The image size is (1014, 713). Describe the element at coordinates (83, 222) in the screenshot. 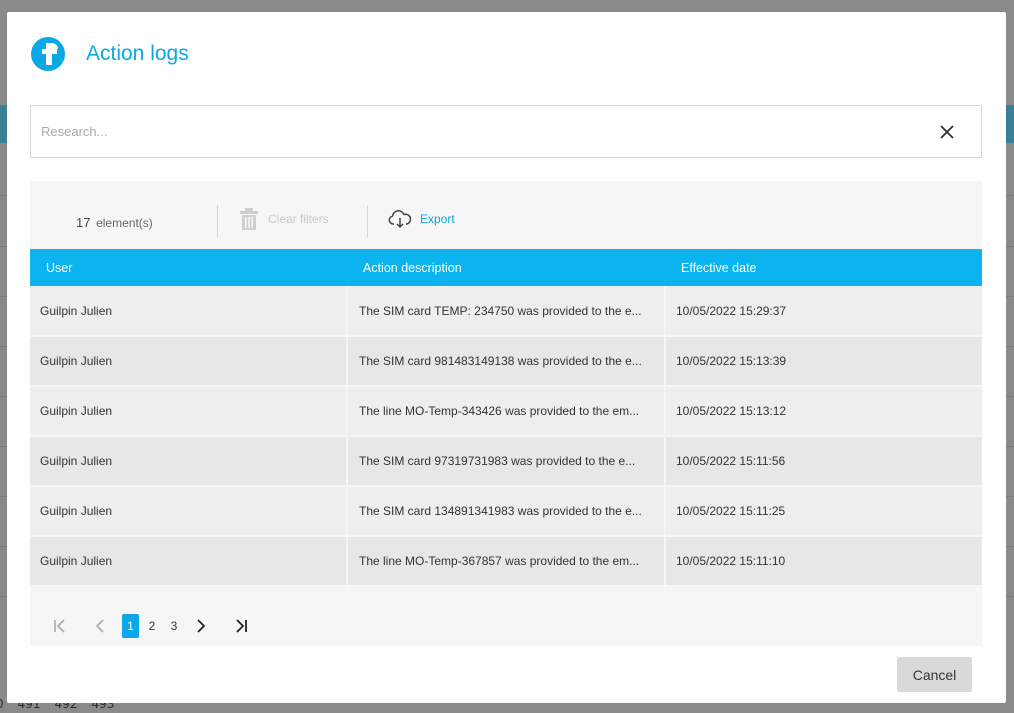

I see `element-count-value: 17` at that location.